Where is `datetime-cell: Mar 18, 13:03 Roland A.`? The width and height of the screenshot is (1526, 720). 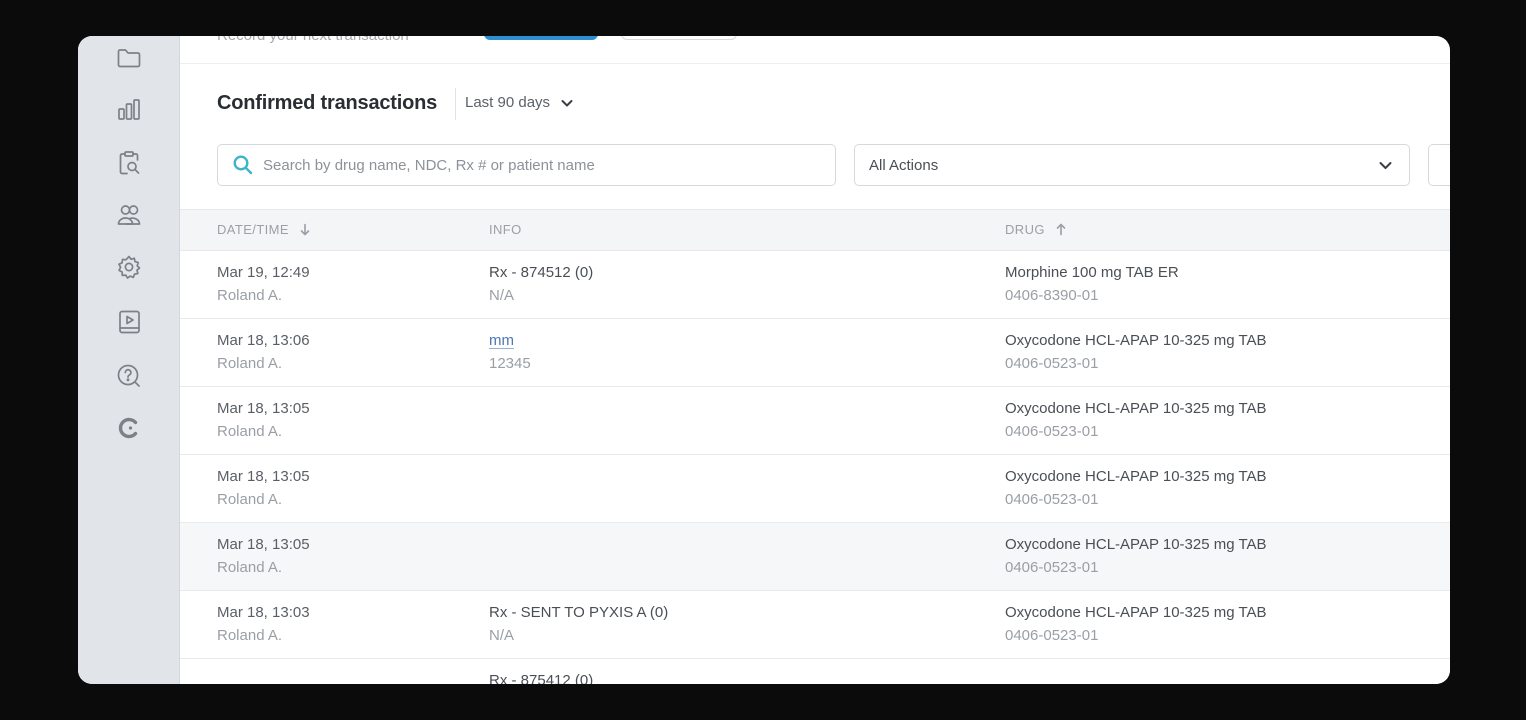
datetime-cell: Mar 18, 13:03 Roland A. is located at coordinates (263, 624).